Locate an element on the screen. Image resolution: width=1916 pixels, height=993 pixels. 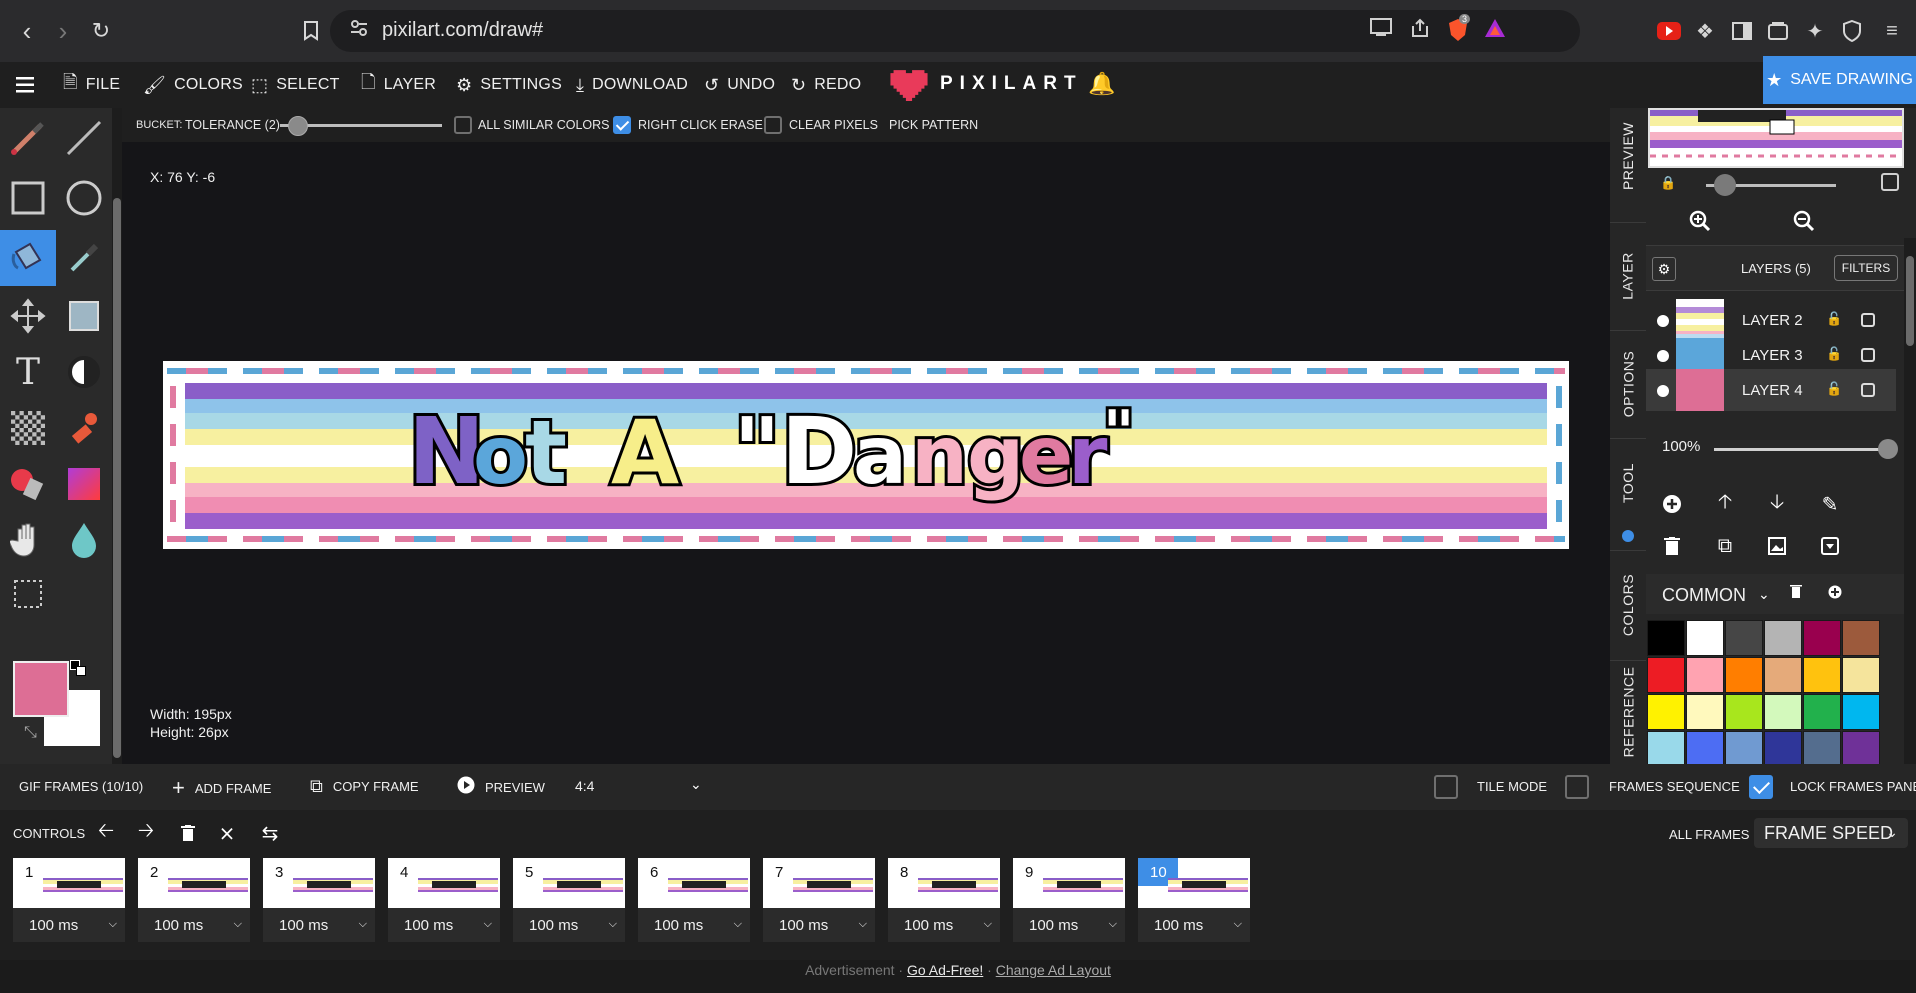
select-menu: ⬚ SELECT is located at coordinates (295, 85).